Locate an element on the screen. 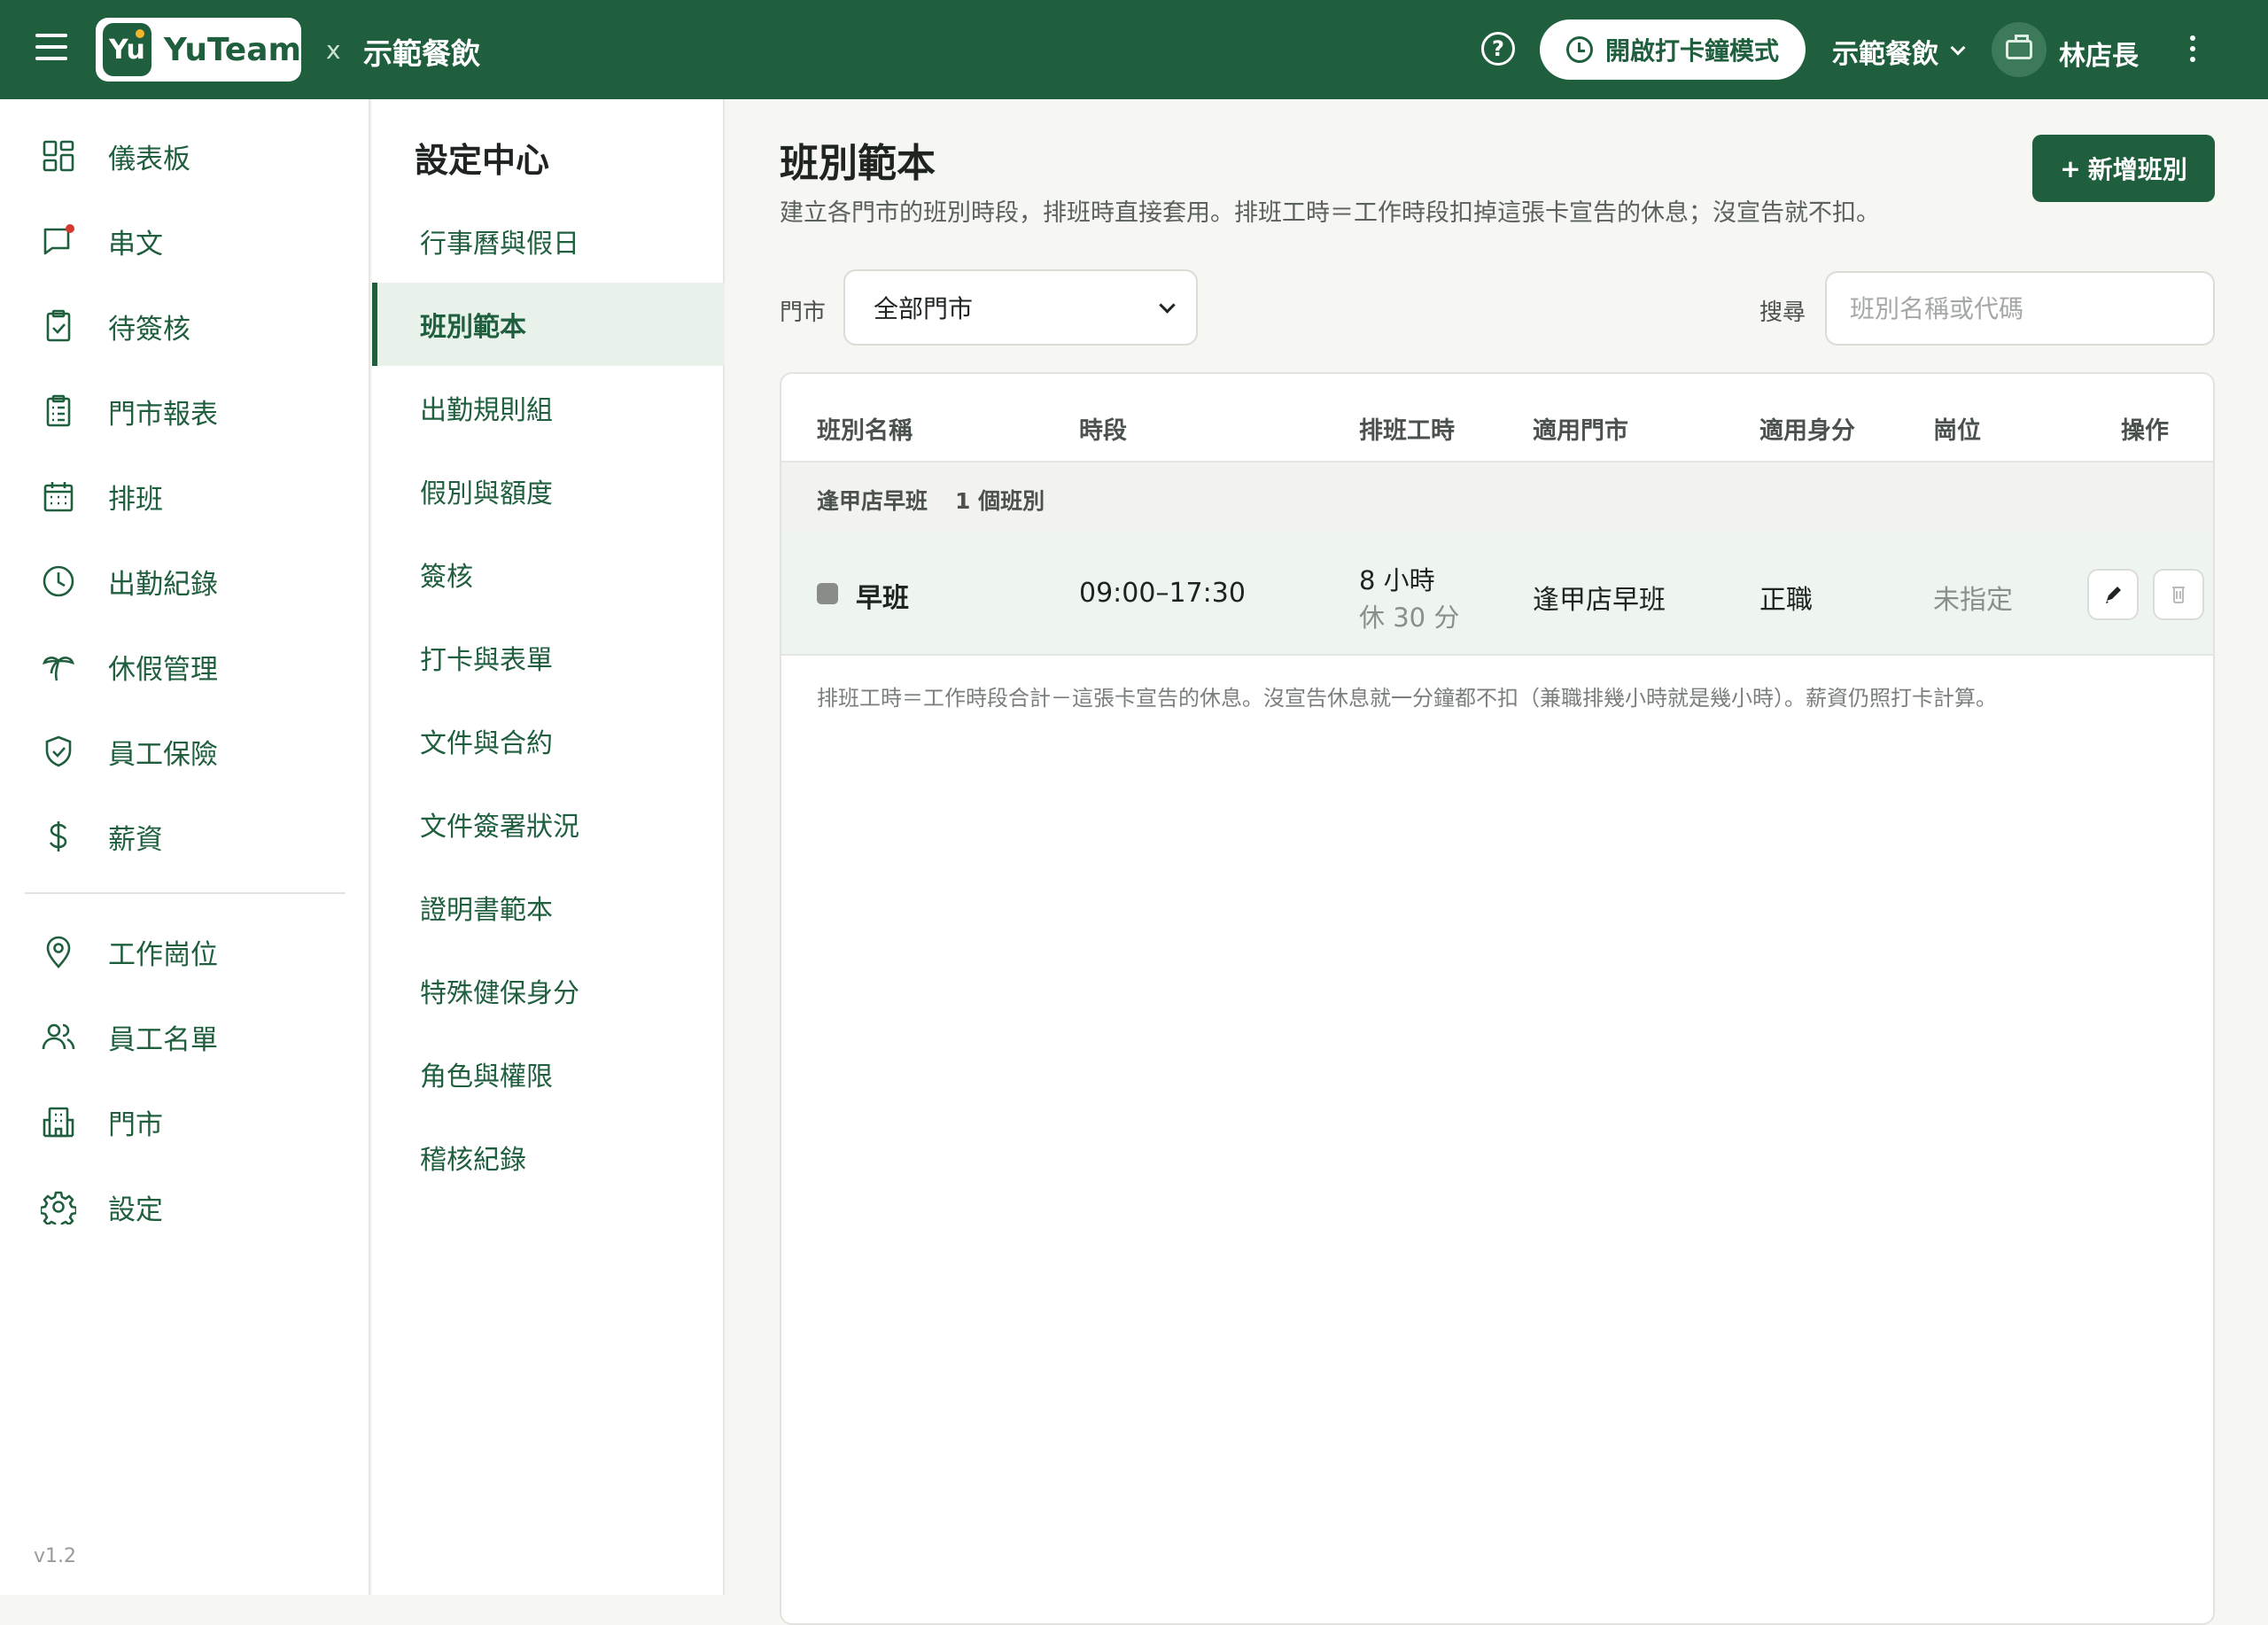 This screenshot has height=1625, width=2268. dashboard-icon is located at coordinates (58, 156).